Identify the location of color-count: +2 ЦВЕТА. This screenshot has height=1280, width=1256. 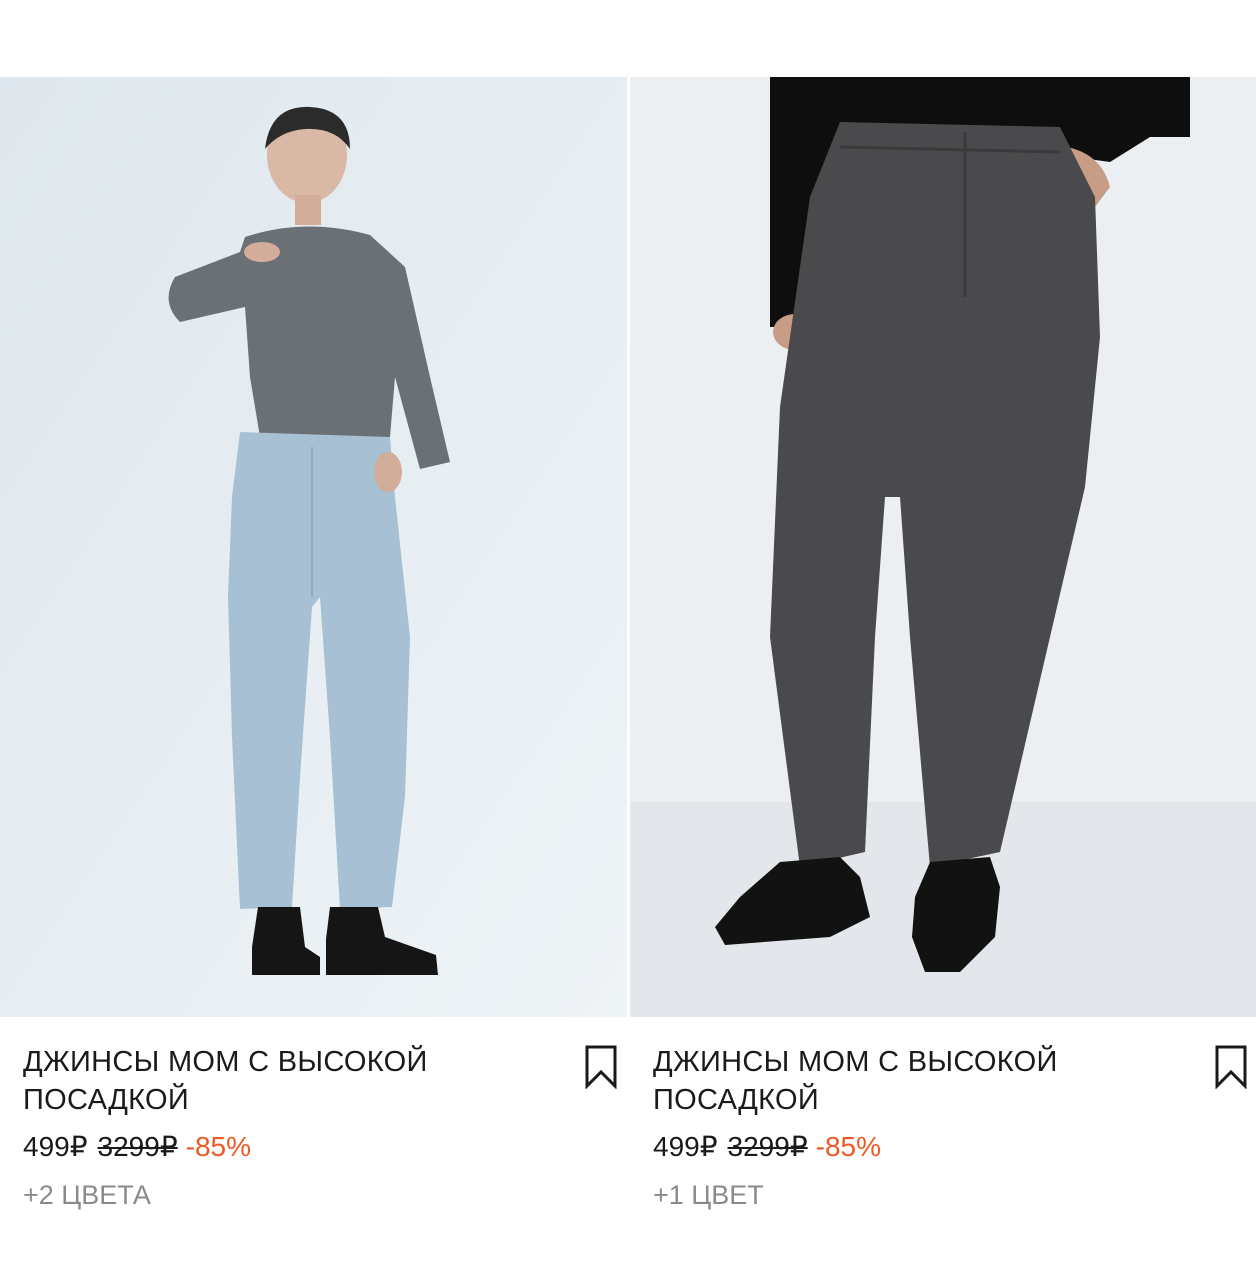
(87, 1195).